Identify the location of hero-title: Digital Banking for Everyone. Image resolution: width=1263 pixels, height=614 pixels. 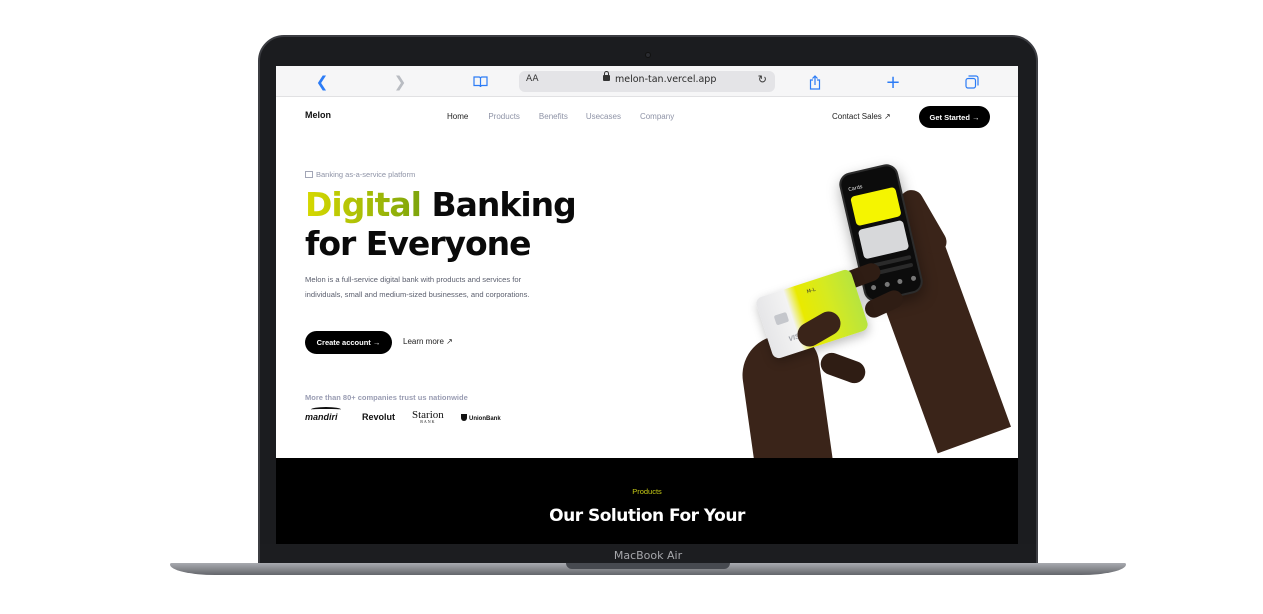
(441, 224).